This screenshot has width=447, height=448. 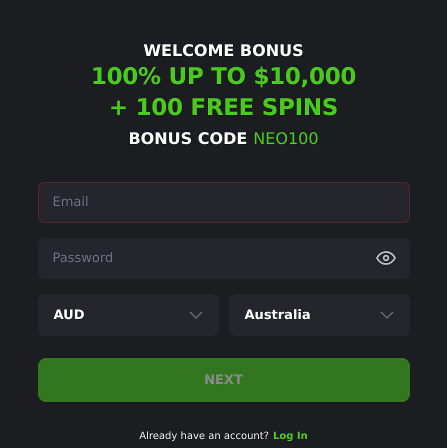 What do you see at coordinates (223, 77) in the screenshot?
I see `promo-headline: 100% UP TO $10,000` at bounding box center [223, 77].